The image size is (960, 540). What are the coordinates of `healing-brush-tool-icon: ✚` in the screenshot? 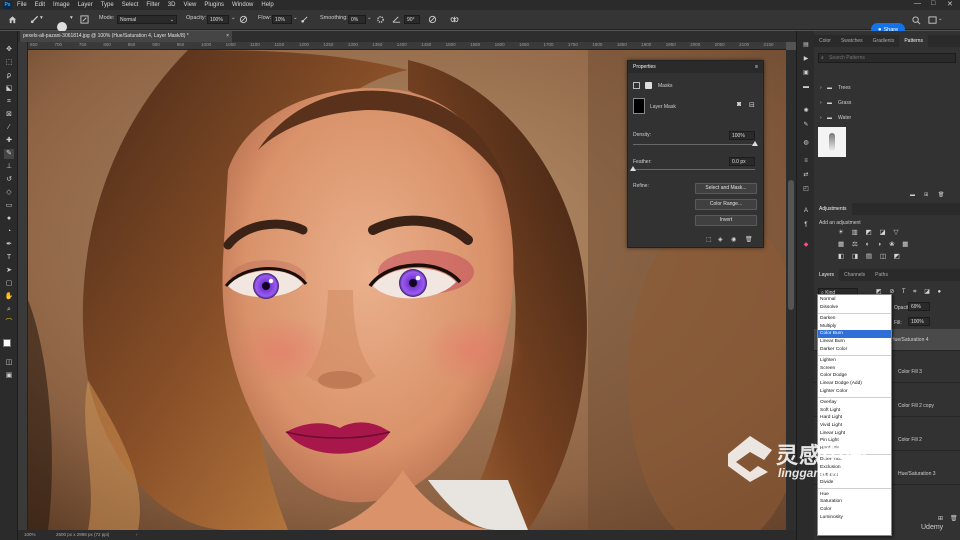 It's located at (9, 141).